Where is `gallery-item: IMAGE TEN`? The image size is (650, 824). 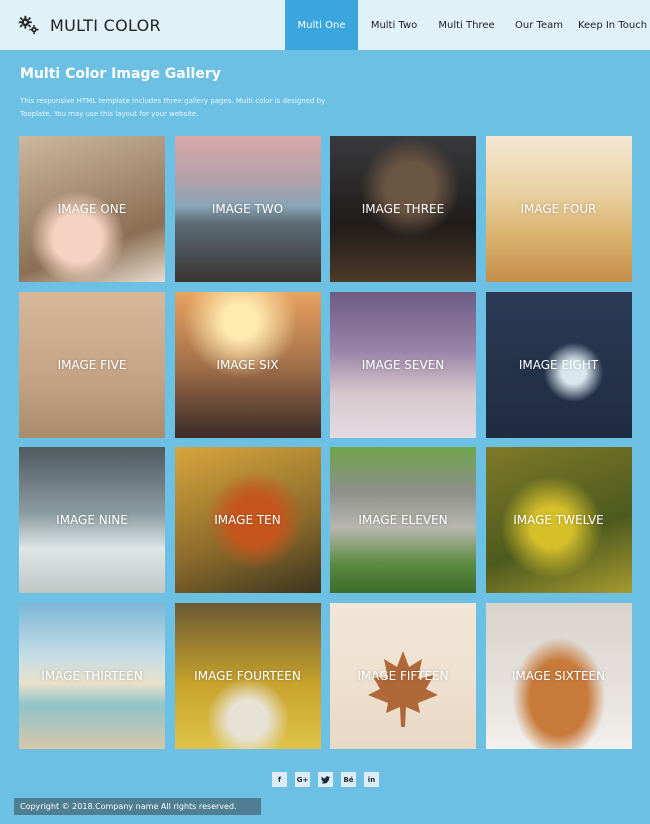
gallery-item: IMAGE TEN is located at coordinates (247, 520).